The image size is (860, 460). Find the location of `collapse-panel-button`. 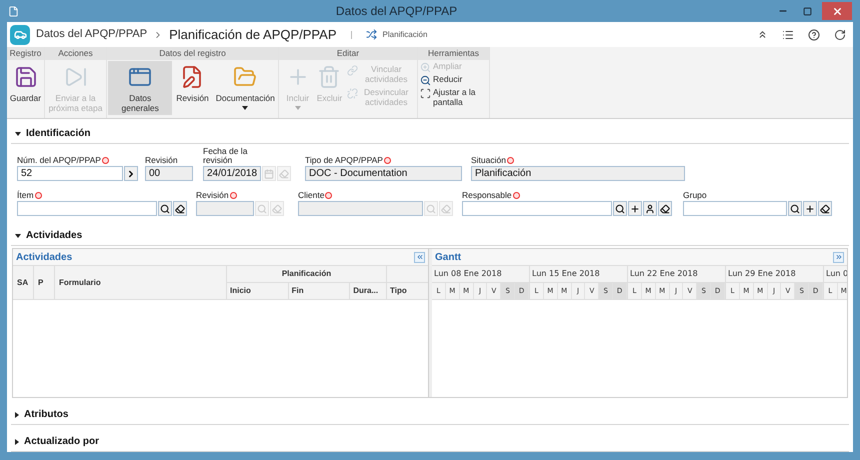

collapse-panel-button is located at coordinates (419, 257).